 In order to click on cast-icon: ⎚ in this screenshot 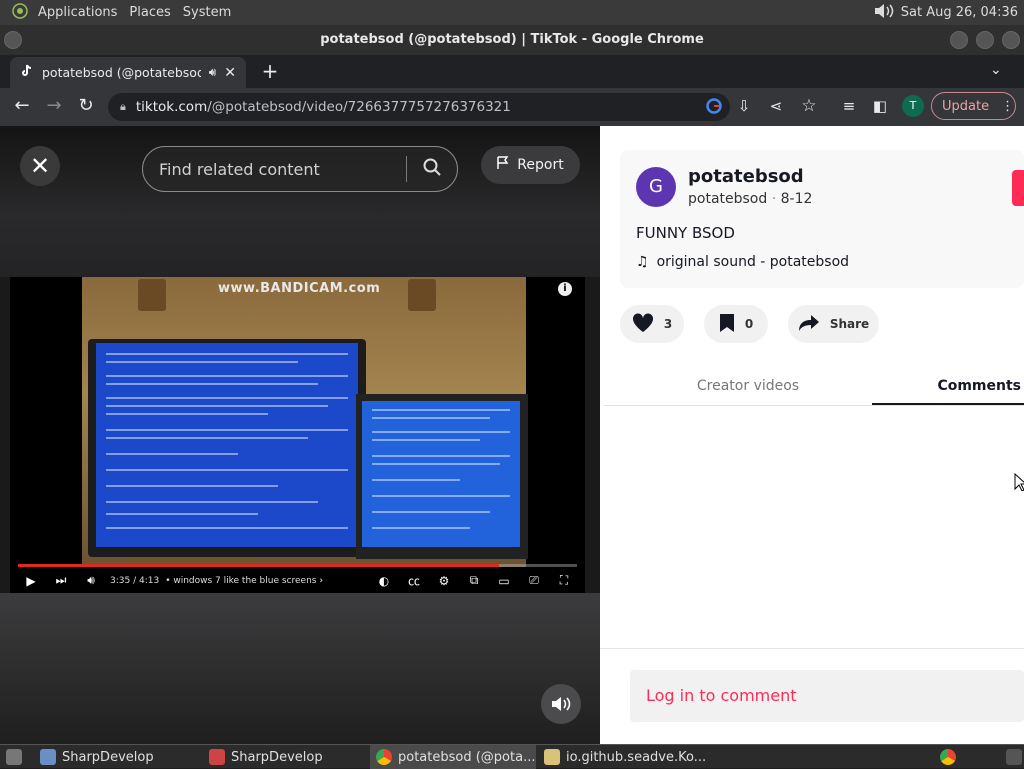, I will do `click(534, 580)`.